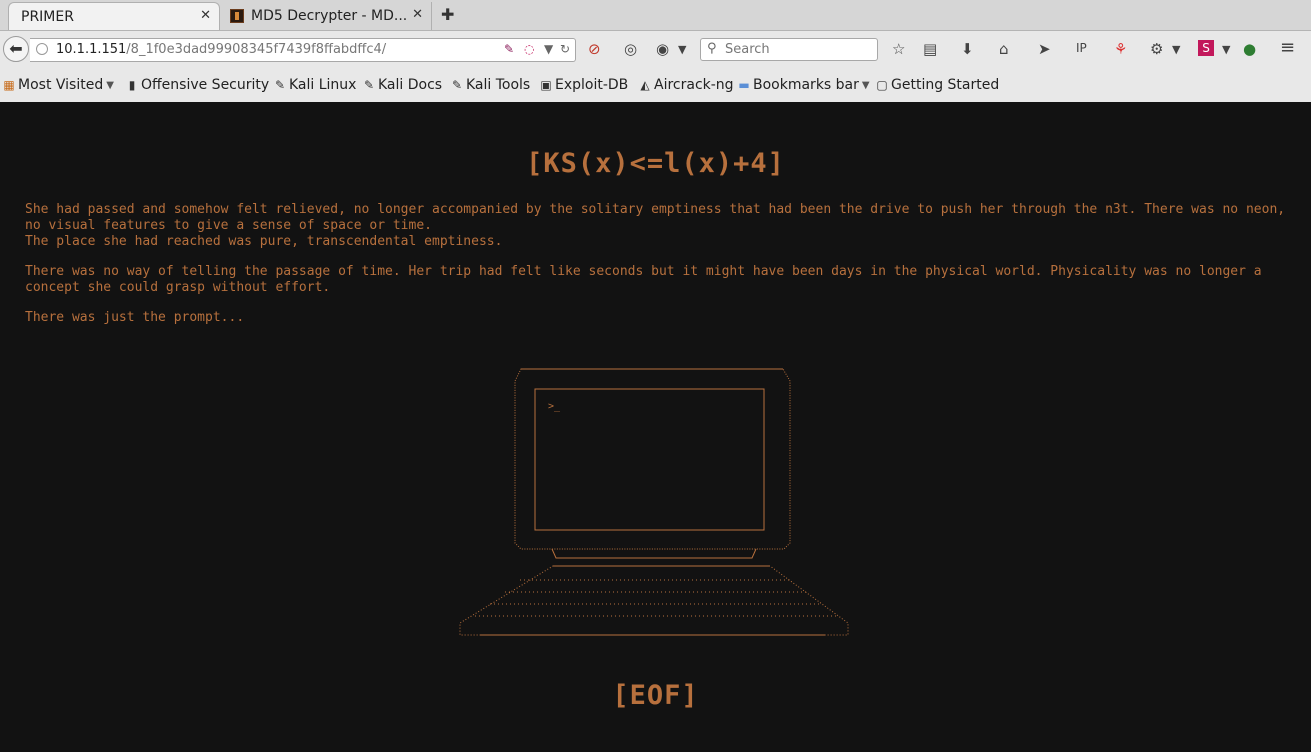 The width and height of the screenshot is (1311, 752). I want to click on bookmark-item: ✎ Kali Docs, so click(402, 85).